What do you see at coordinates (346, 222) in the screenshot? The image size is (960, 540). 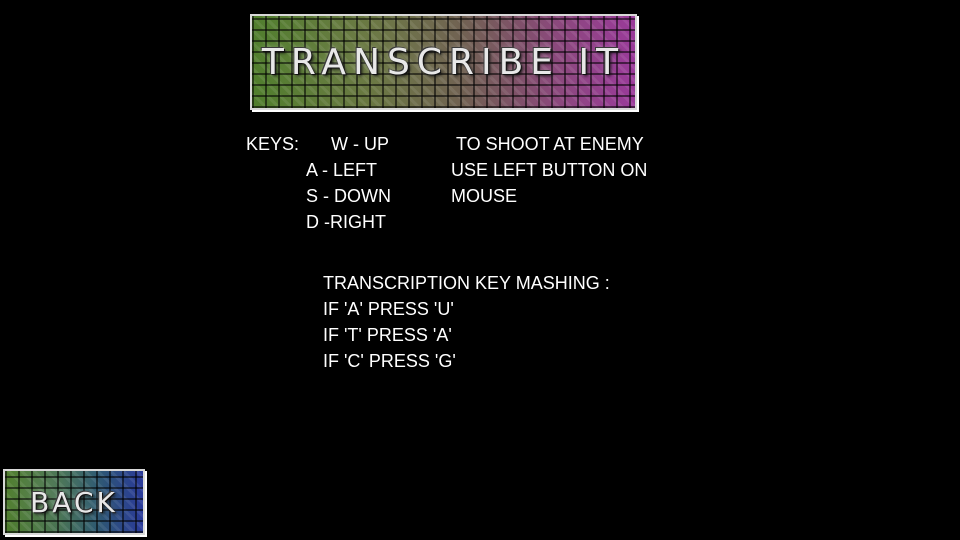 I see `key-d-right: D -RIGHT` at bounding box center [346, 222].